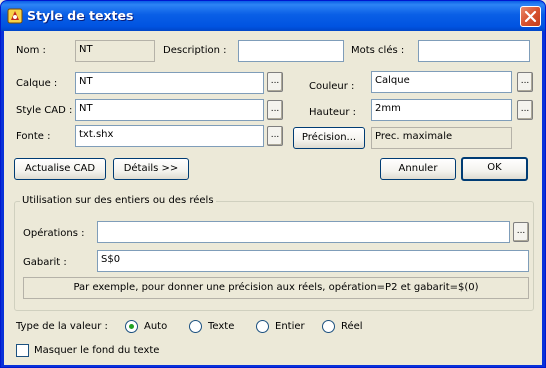  Describe the element at coordinates (290, 326) in the screenshot. I see `radio-entier-label: Entier` at that location.